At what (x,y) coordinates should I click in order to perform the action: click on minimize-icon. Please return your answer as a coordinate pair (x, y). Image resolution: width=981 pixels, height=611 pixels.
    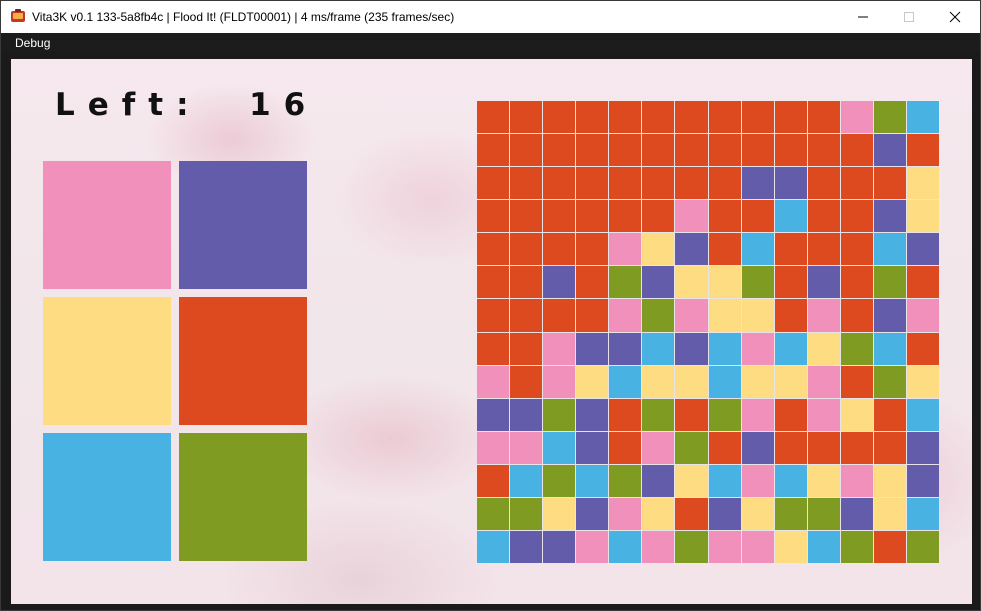
    Looking at the image, I should click on (863, 17).